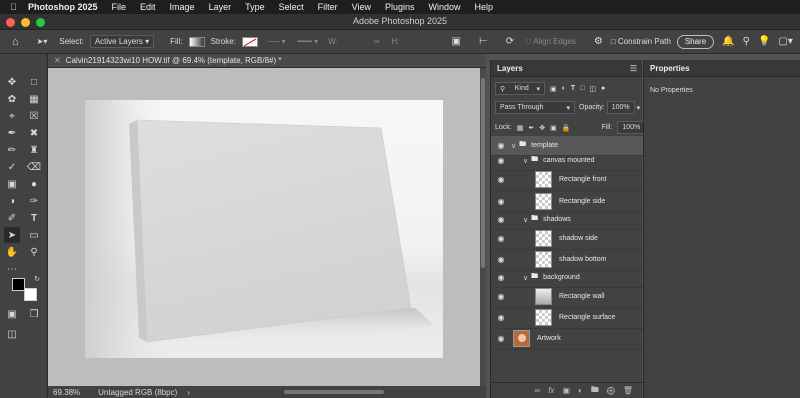 The image size is (800, 398). I want to click on app-menu: Photoshop 2025, so click(63, 7).